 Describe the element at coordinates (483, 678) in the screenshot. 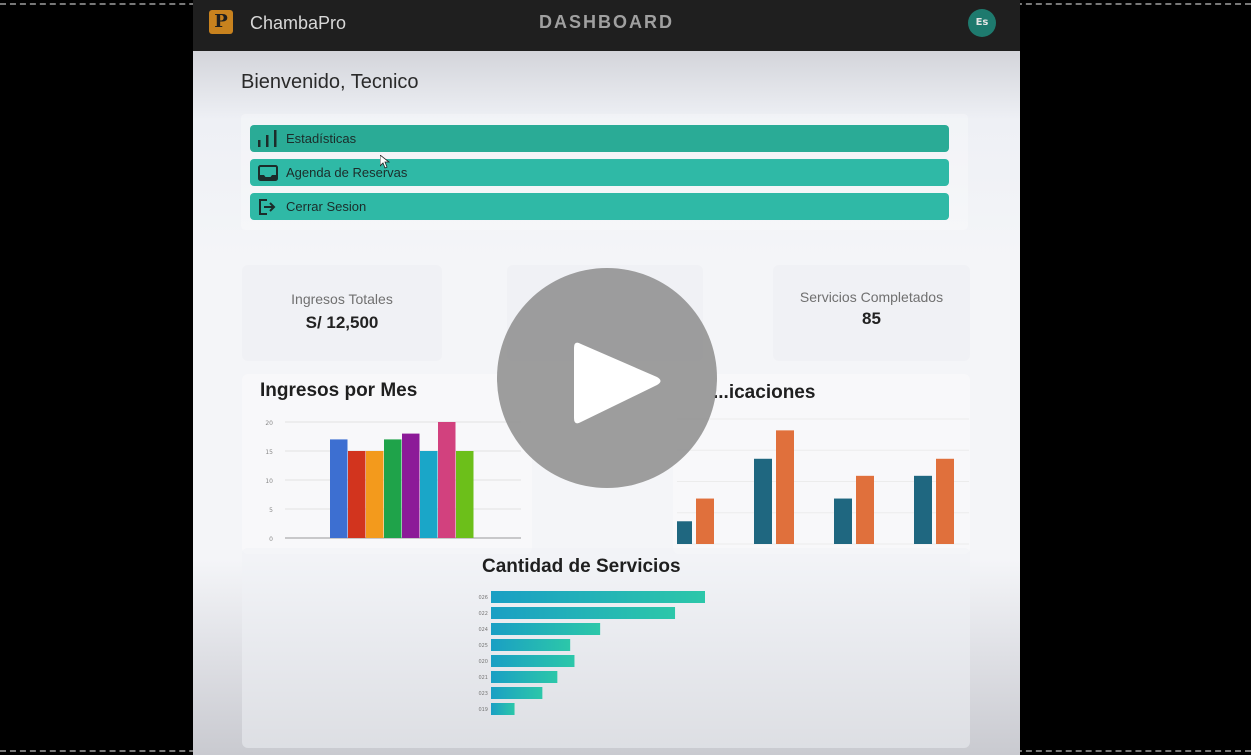

I see `y-tick-label: 2021` at that location.